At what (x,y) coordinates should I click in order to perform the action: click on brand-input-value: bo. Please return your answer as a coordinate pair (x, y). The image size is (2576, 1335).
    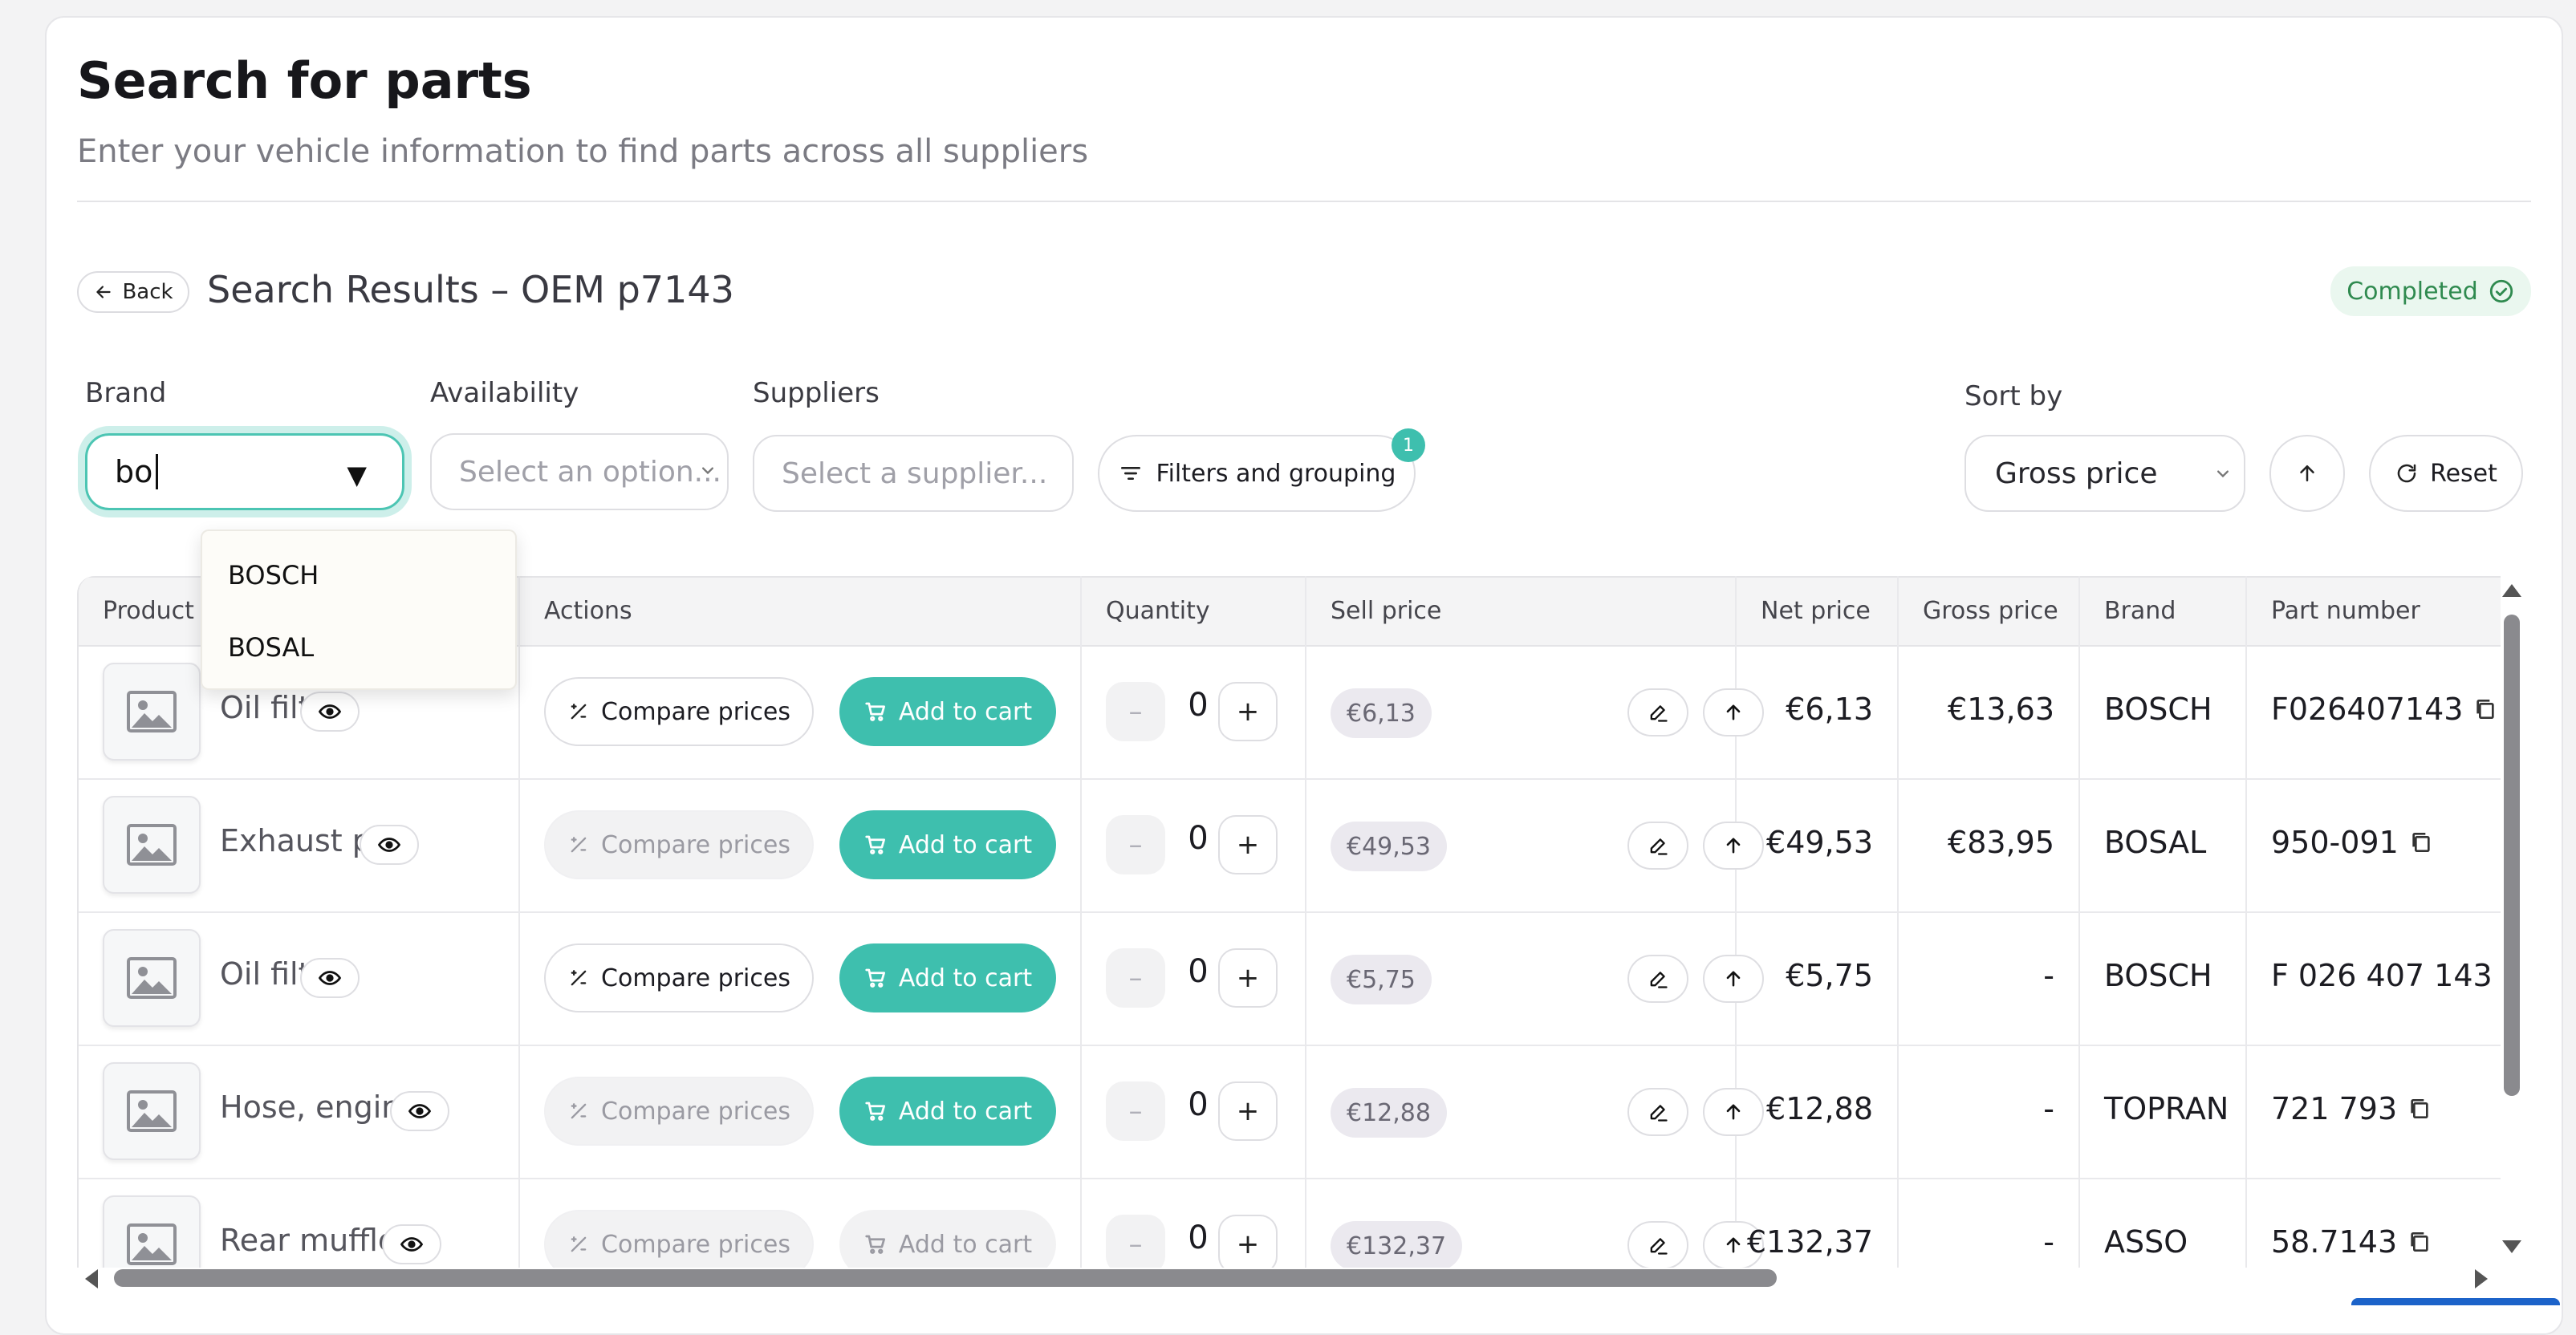
    Looking at the image, I should click on (134, 471).